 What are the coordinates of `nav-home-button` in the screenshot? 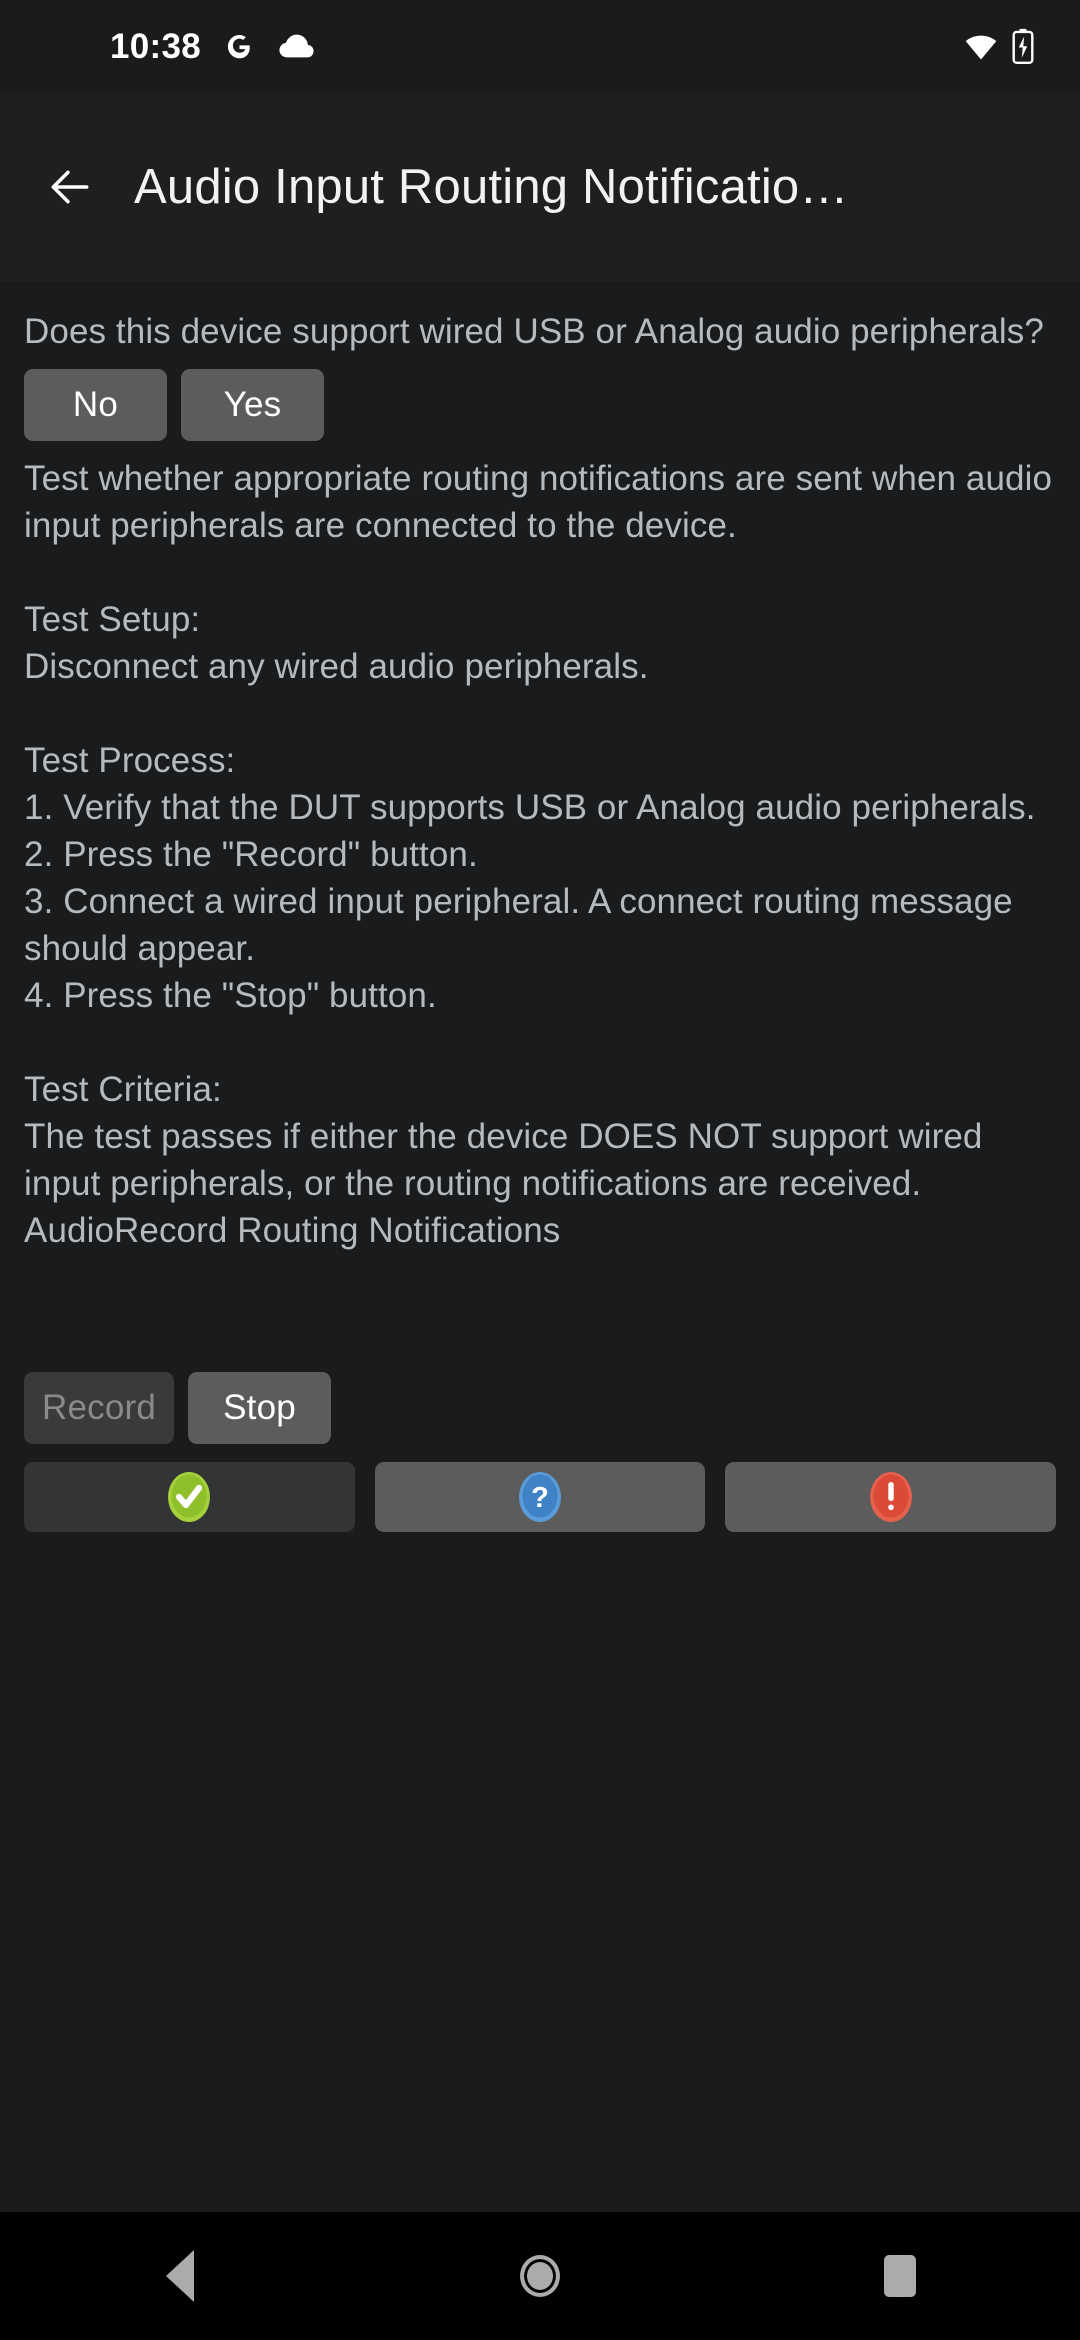 It's located at (540, 2276).